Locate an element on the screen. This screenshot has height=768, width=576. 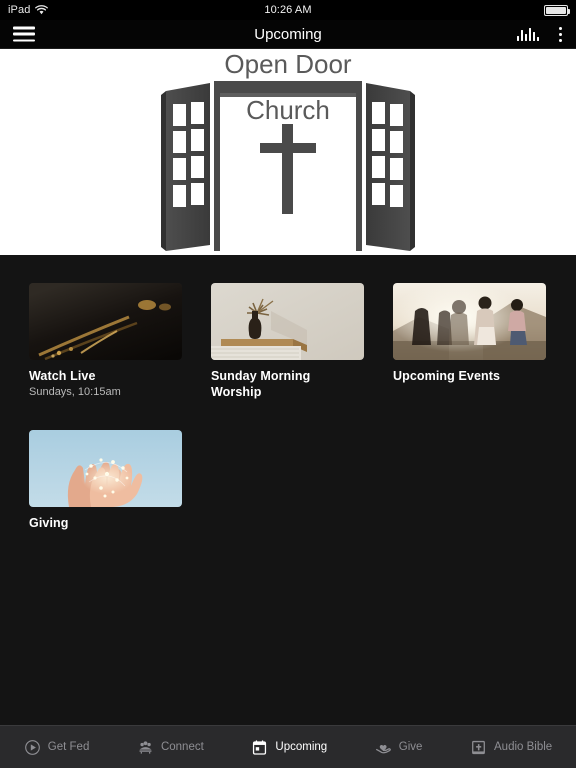
open-door-church-logo: Open Door Church is located at coordinates (288, 150).